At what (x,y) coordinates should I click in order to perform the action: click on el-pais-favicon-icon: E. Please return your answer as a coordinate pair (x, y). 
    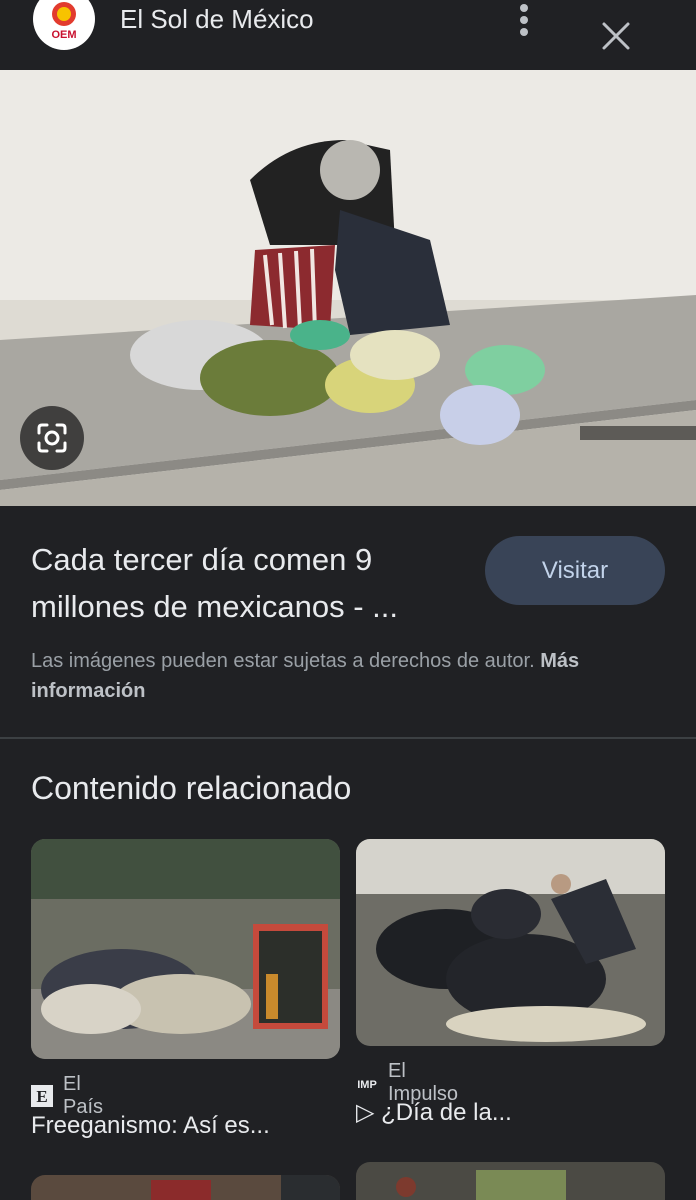
    Looking at the image, I should click on (42, 1096).